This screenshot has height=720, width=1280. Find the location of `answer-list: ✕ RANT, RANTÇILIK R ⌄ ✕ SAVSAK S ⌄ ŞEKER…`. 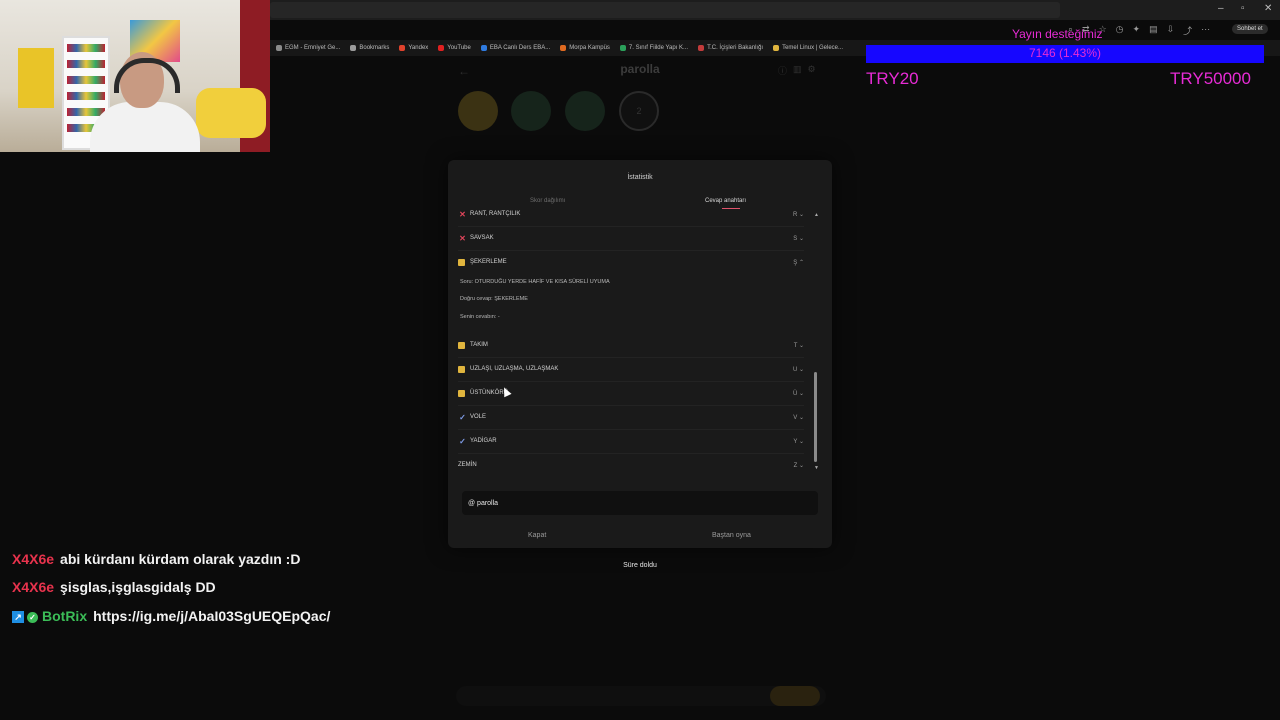

answer-list: ✕ RANT, RANTÇILIK R ⌄ ✕ SAVSAK S ⌄ ŞEKER… is located at coordinates (633, 341).